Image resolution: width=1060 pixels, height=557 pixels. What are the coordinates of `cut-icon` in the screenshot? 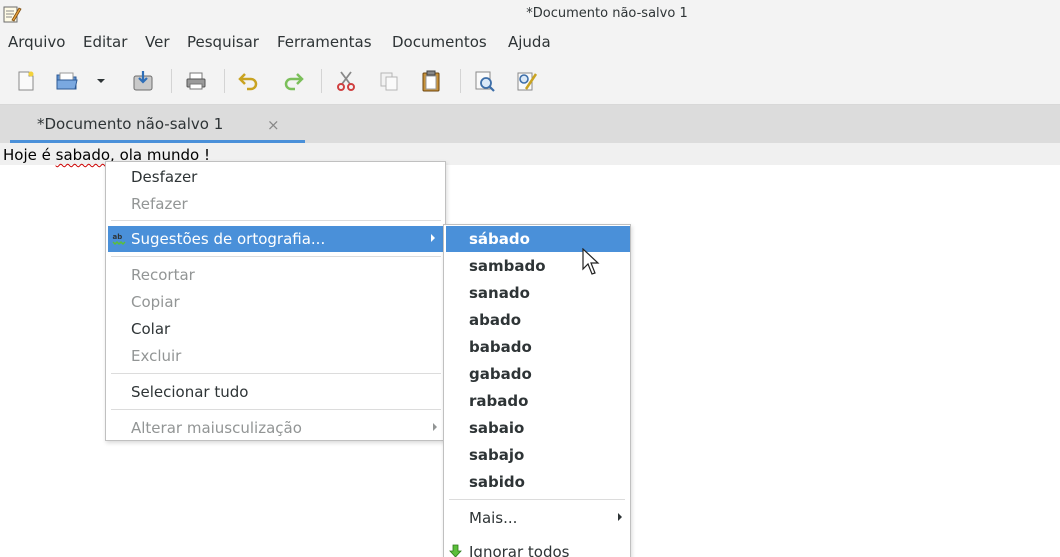 It's located at (346, 81).